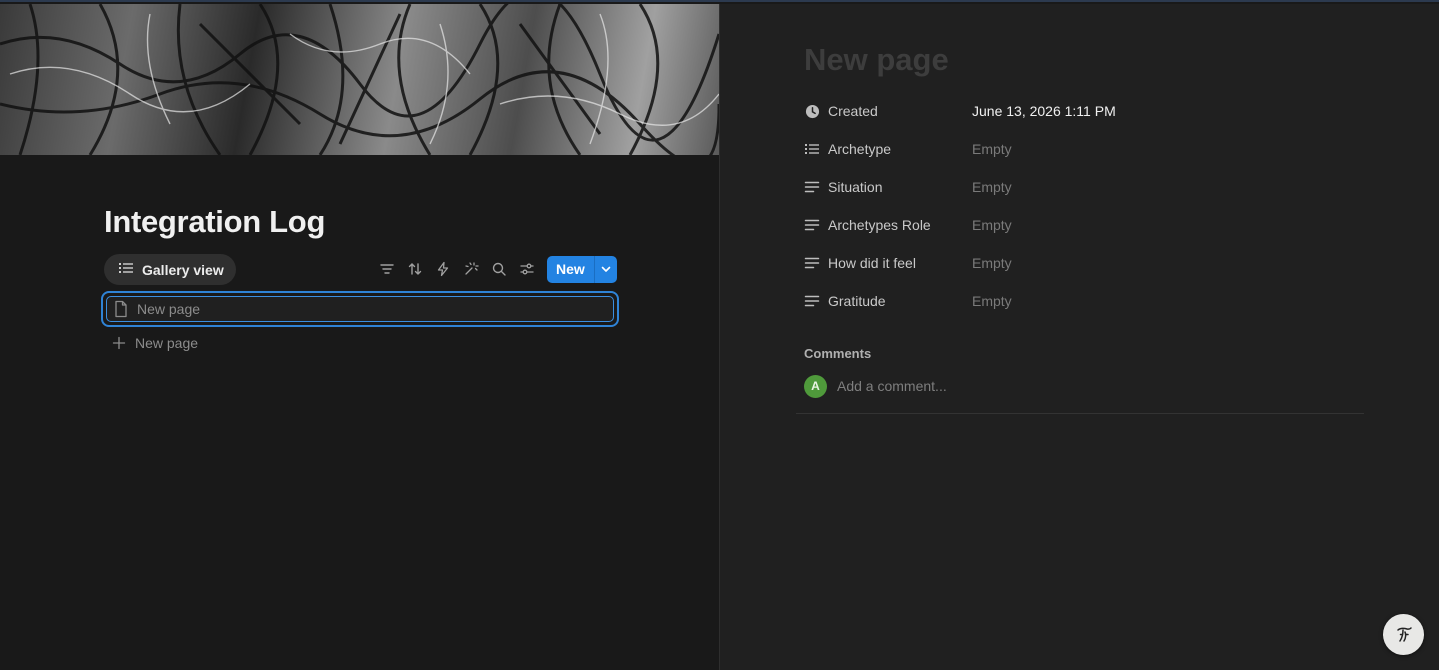 The image size is (1439, 670). Describe the element at coordinates (121, 309) in the screenshot. I see `page-icon` at that location.